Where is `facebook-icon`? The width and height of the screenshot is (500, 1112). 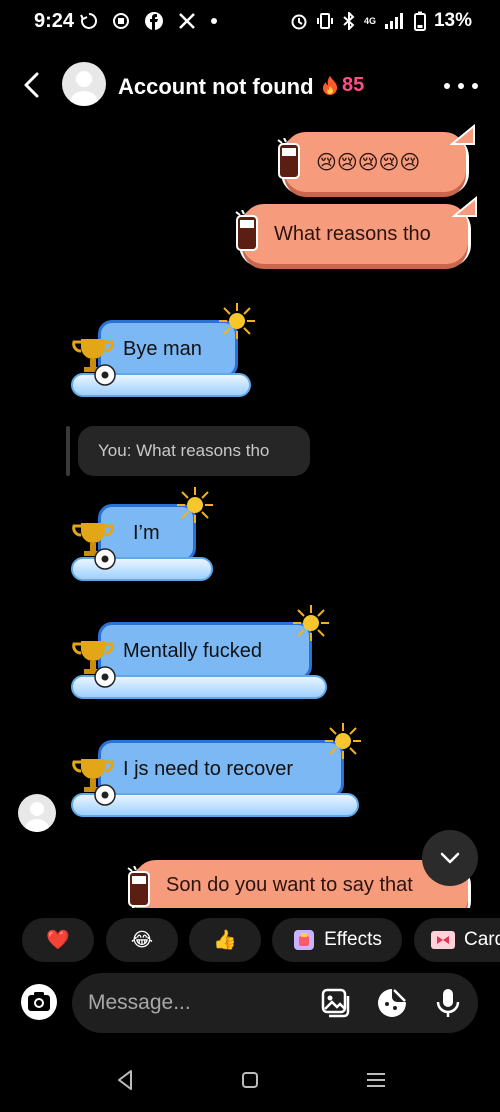
facebook-icon is located at coordinates (154, 21).